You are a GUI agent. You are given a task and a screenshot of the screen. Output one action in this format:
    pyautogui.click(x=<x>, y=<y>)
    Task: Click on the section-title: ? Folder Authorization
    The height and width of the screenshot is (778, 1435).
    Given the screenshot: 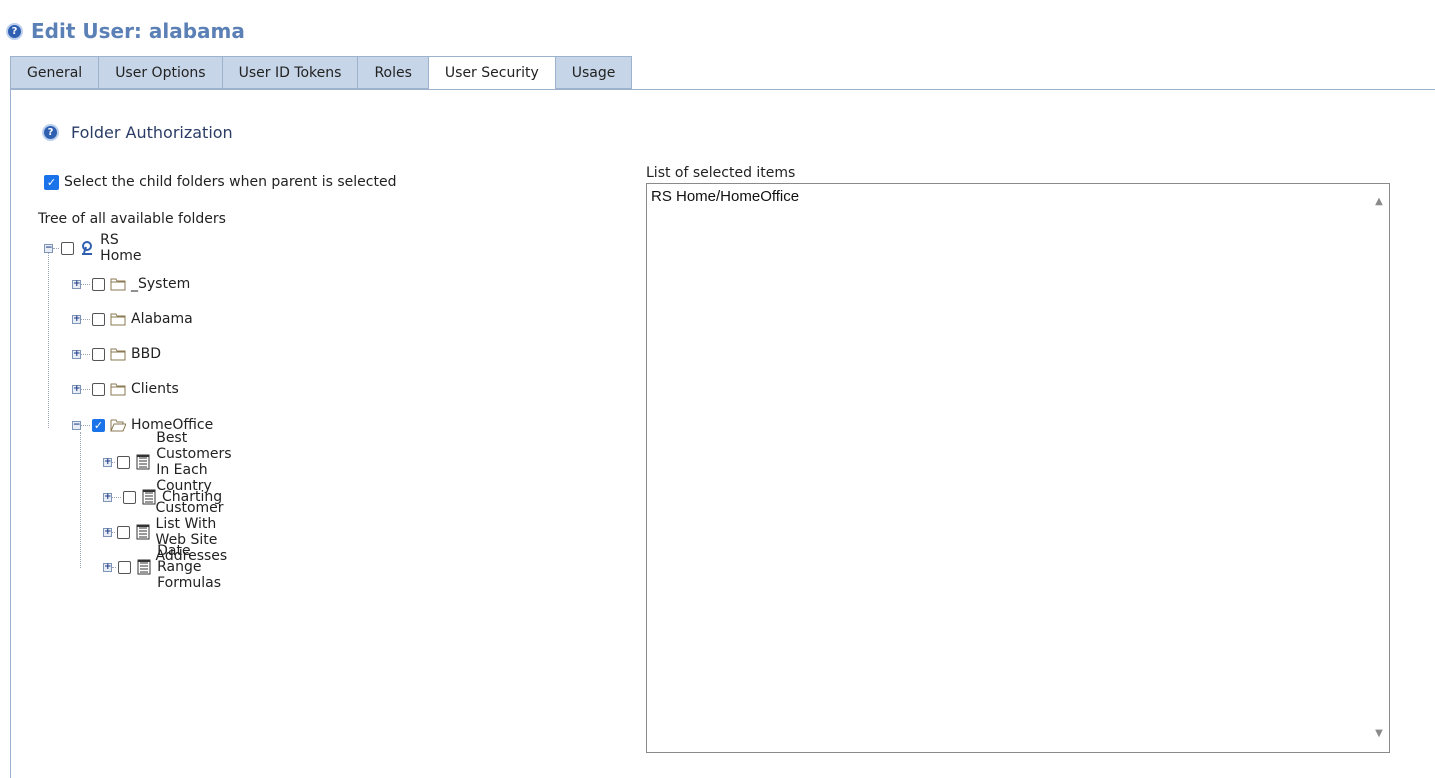 What is the action you would take?
    pyautogui.click(x=138, y=132)
    